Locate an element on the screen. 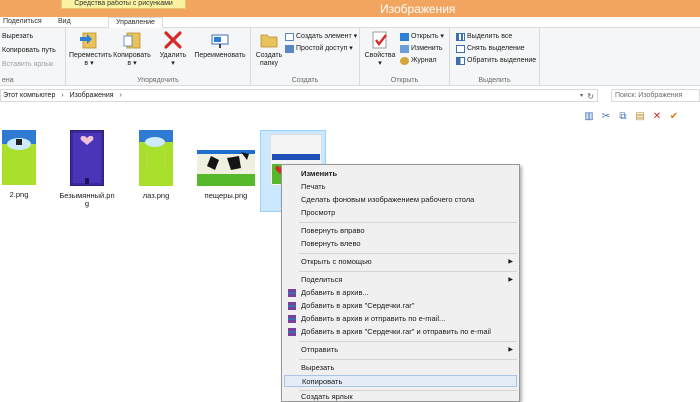  details-pane-icon: ▥ is located at coordinates (589, 116).